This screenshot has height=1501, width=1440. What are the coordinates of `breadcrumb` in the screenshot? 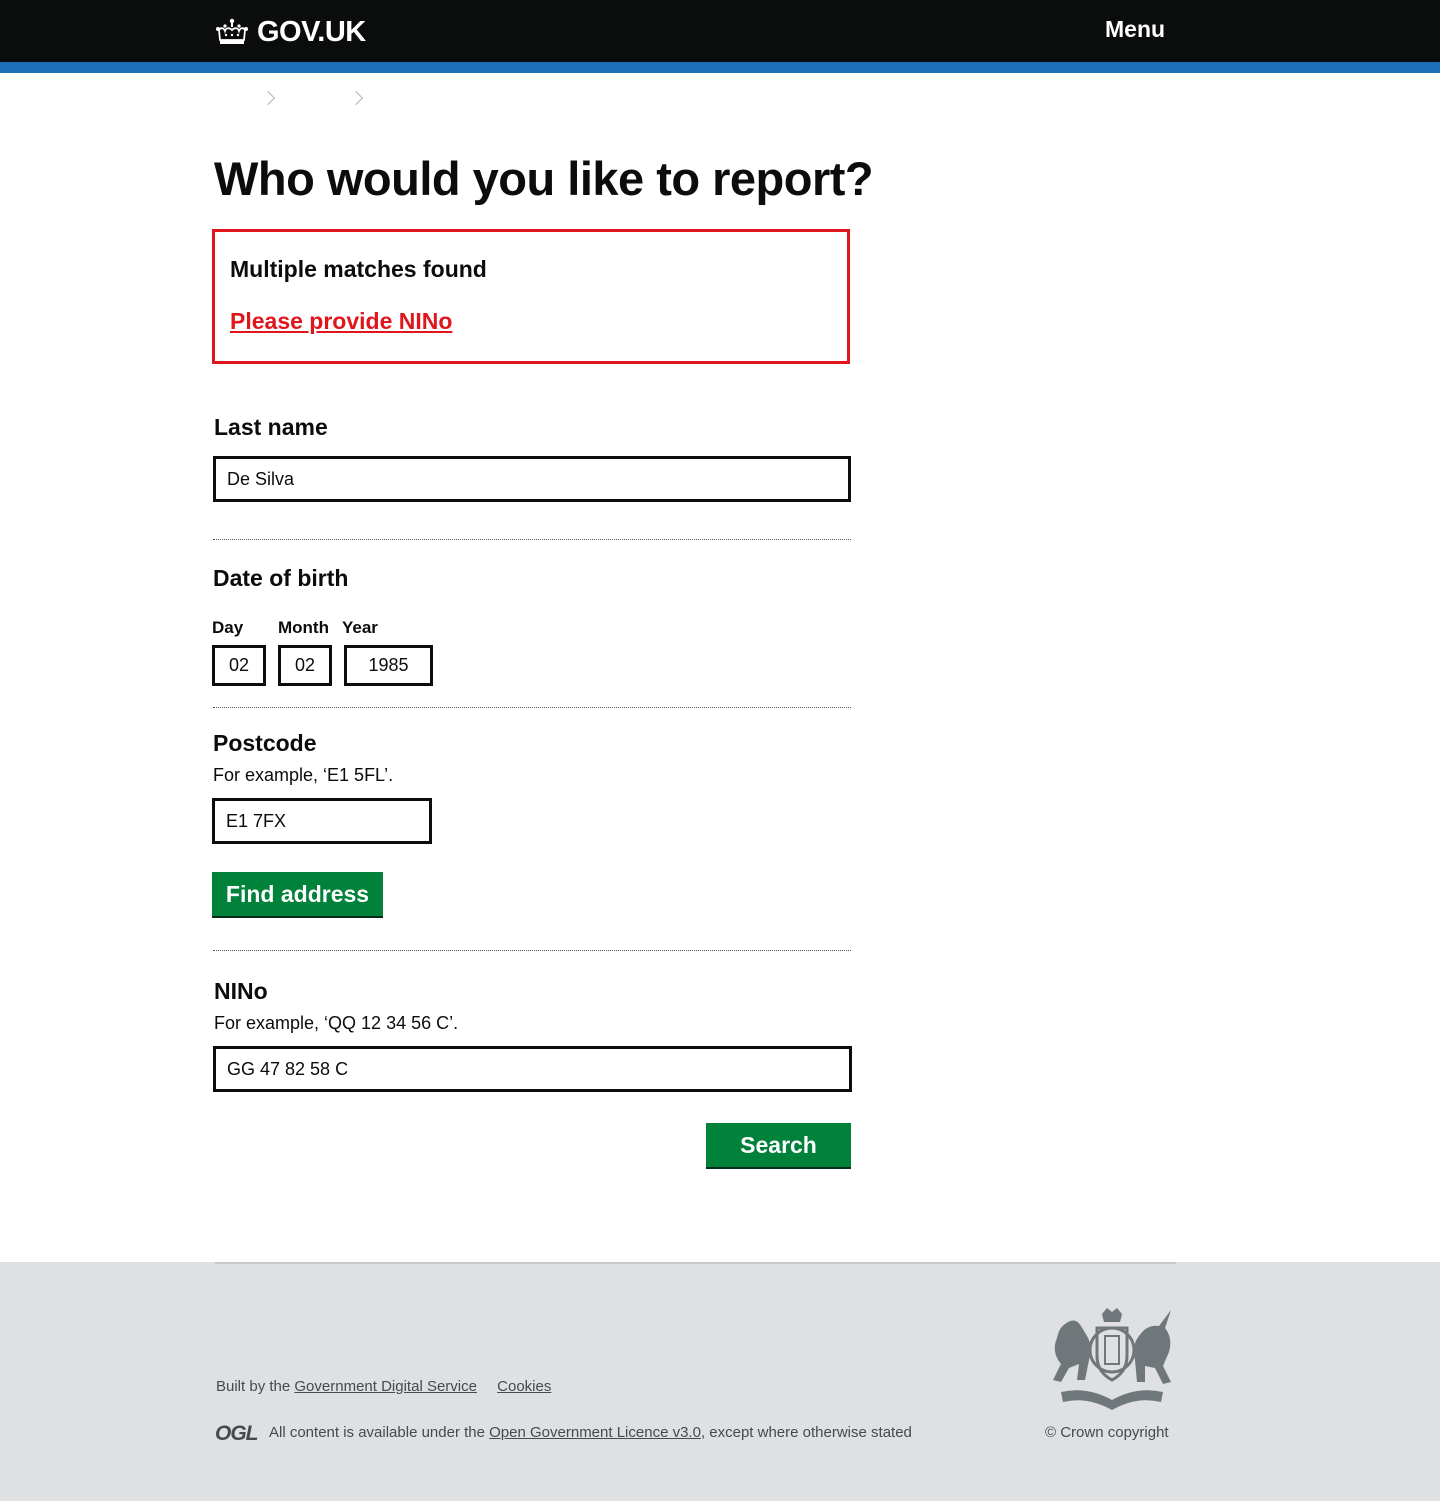 It's located at (293, 98).